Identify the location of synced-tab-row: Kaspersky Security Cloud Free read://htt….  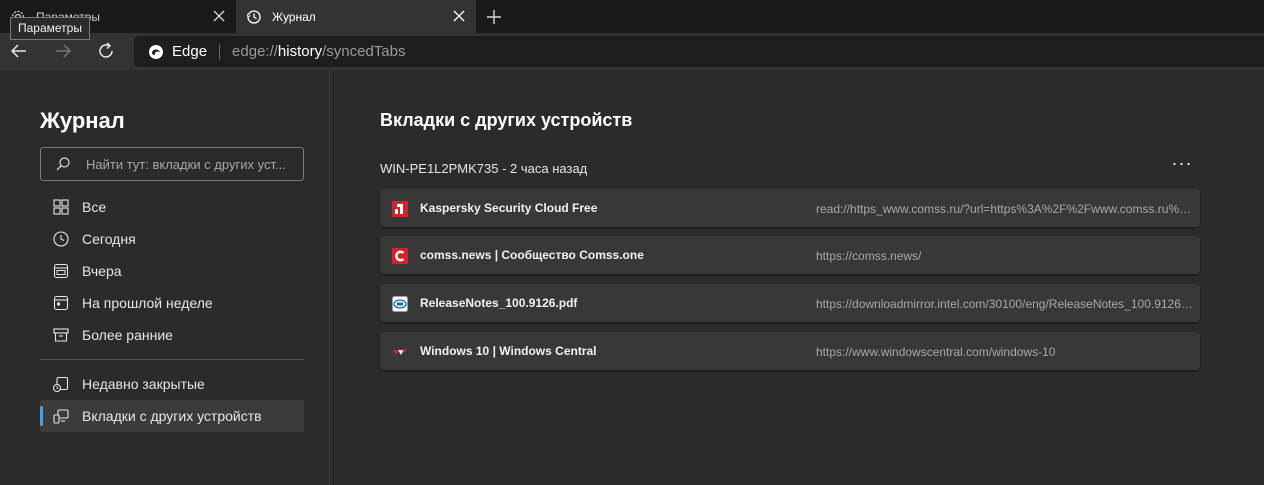
(790, 208).